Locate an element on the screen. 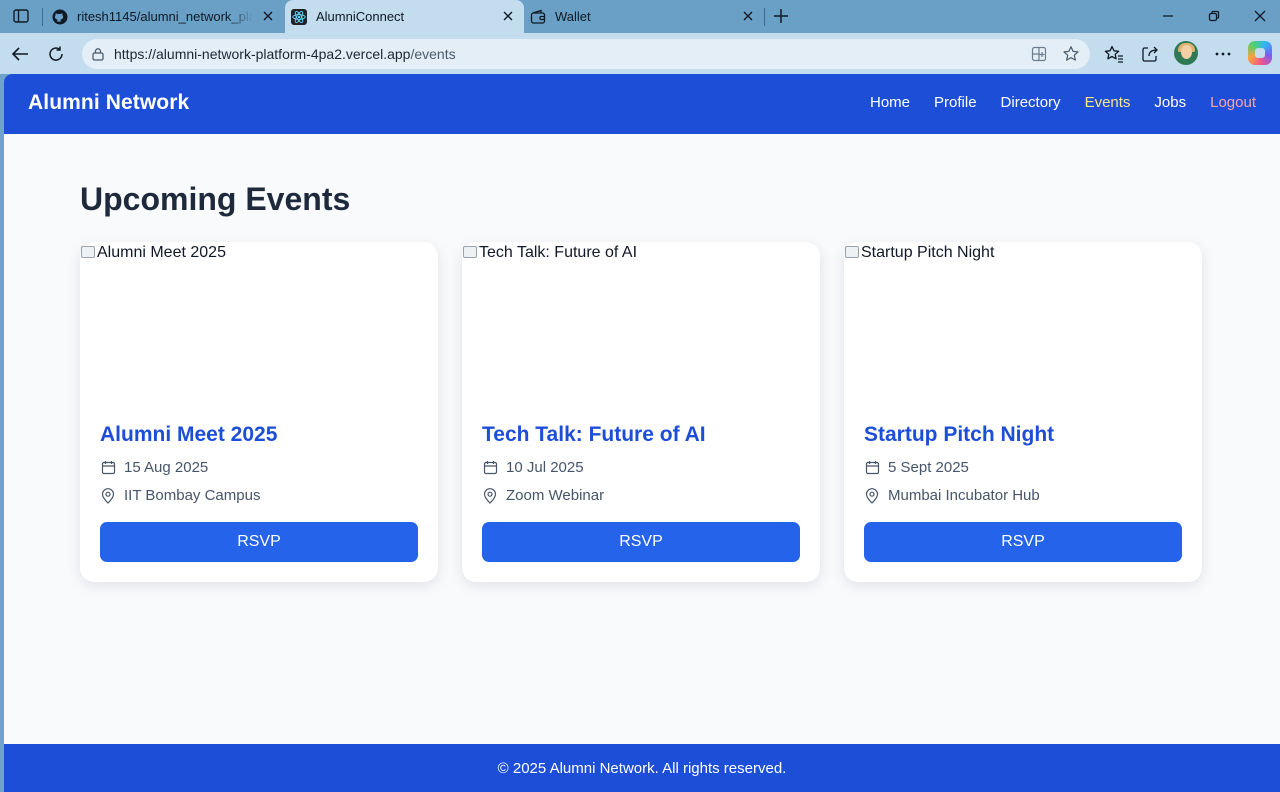  event-image: Tech Talk: Future of AI is located at coordinates (641, 322).